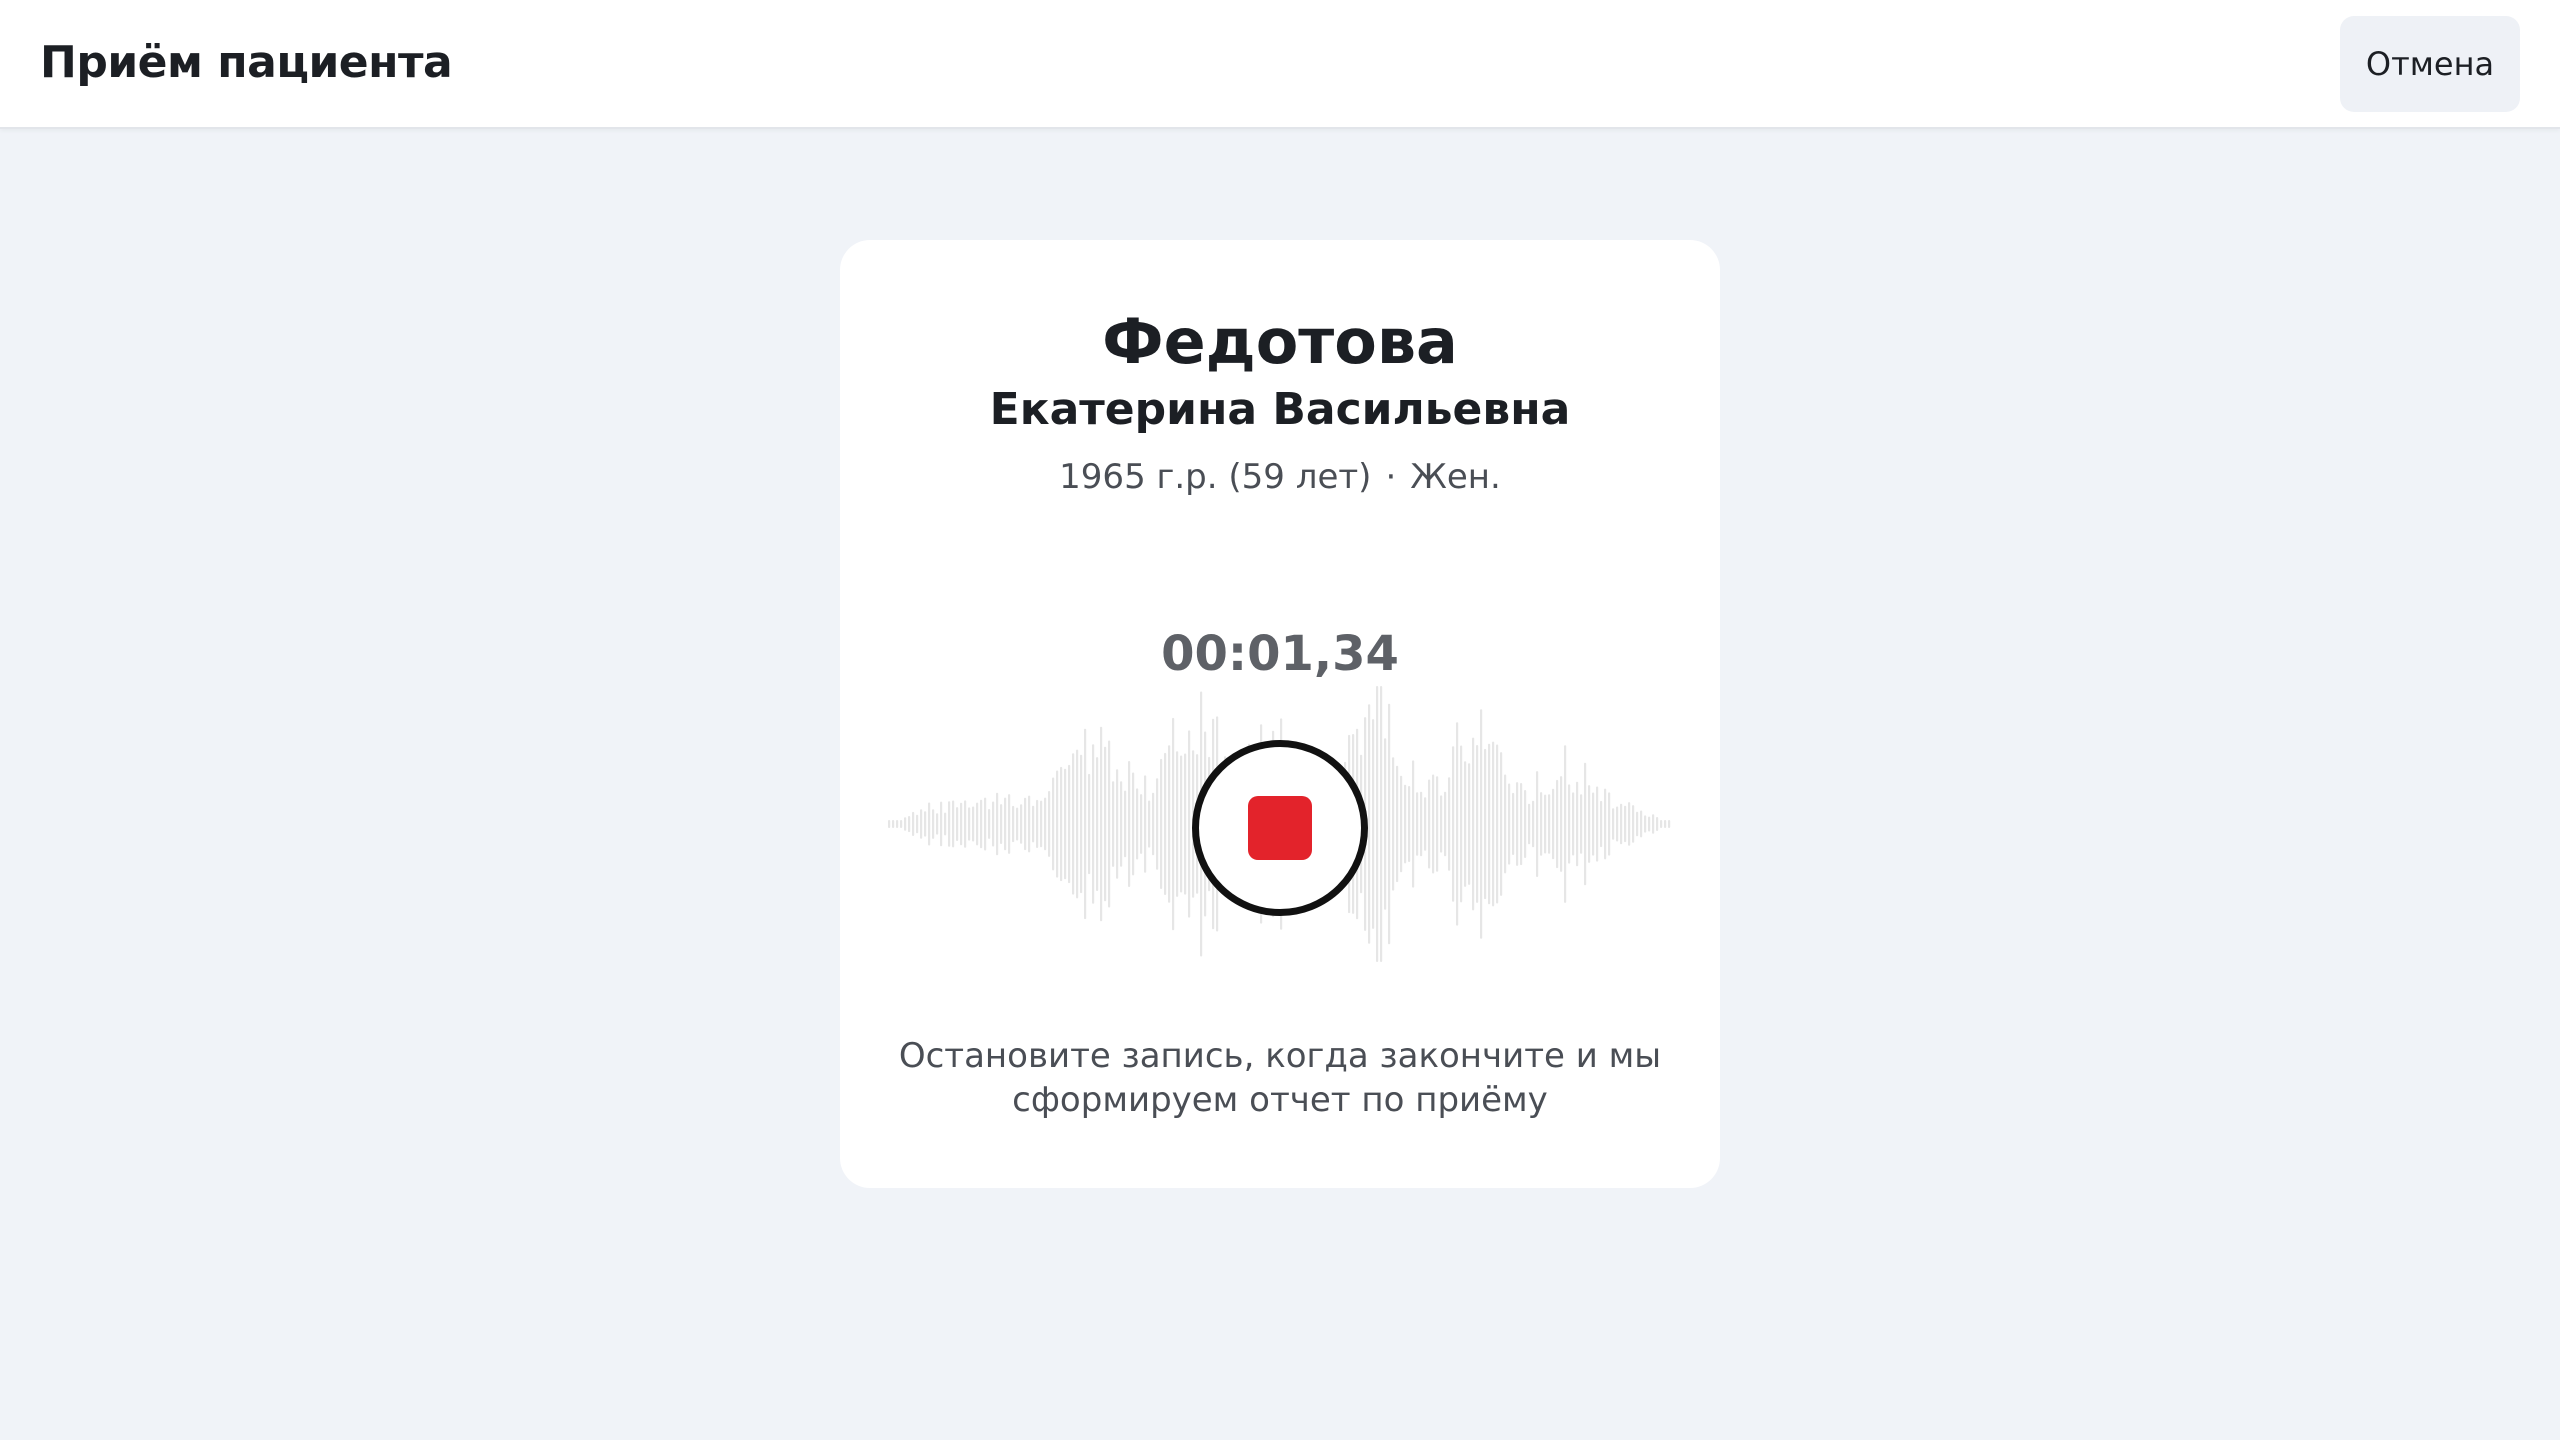 The height and width of the screenshot is (1440, 2560). What do you see at coordinates (2430, 64) in the screenshot?
I see `cancel-button: Отмена` at bounding box center [2430, 64].